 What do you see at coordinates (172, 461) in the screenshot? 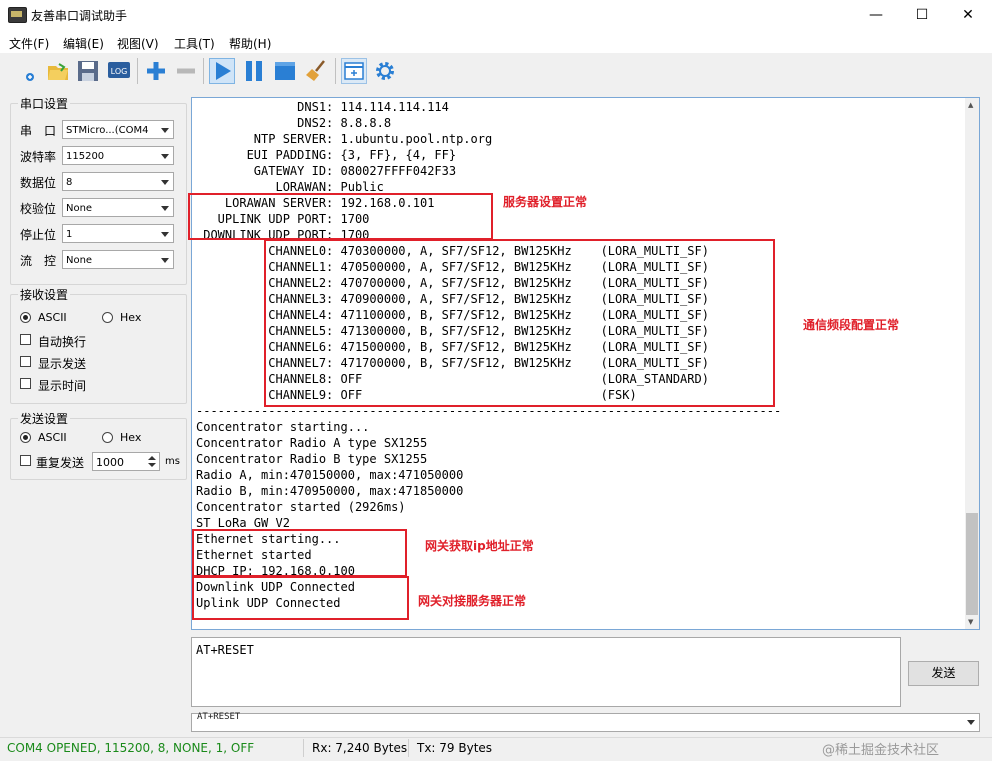
I see `interval-unit-label: ms` at bounding box center [172, 461].